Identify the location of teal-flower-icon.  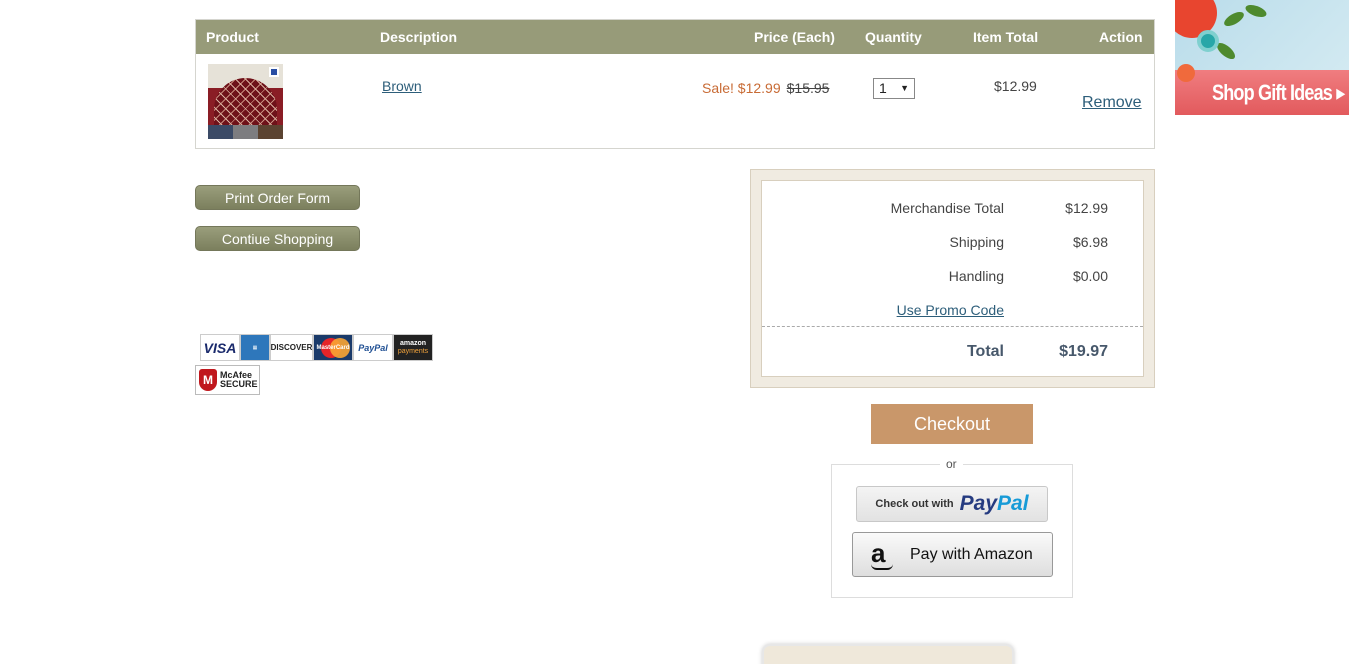
(1208, 41).